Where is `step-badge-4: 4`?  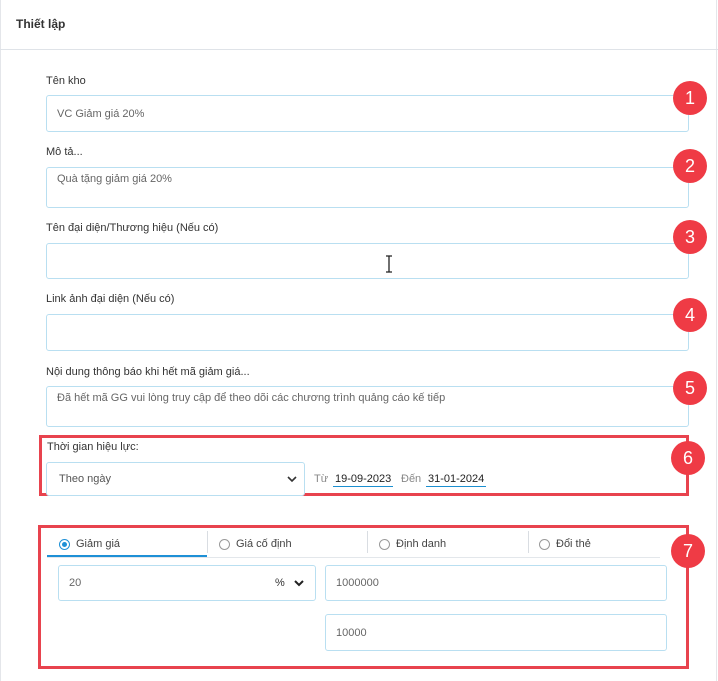
step-badge-4: 4 is located at coordinates (690, 315).